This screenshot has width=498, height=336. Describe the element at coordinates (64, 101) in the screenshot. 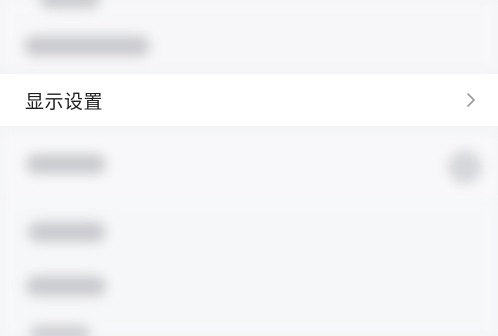

I see `display-settings-label: 显示设置` at that location.